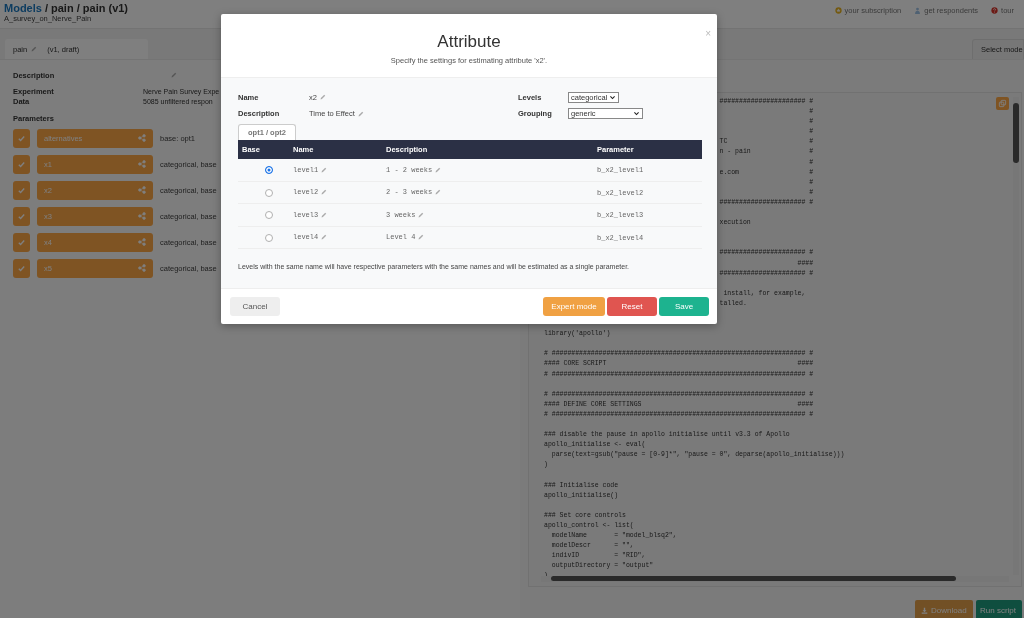  Describe the element at coordinates (708, 33) in the screenshot. I see `close-button: ×` at that location.